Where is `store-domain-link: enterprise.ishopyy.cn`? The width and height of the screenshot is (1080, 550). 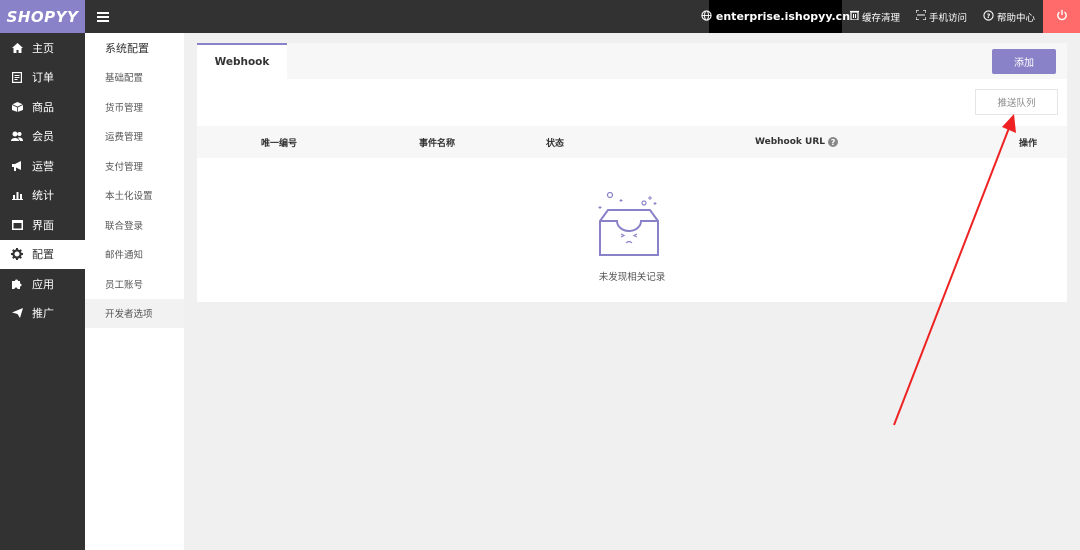 store-domain-link: enterprise.ishopyy.cn is located at coordinates (775, 16).